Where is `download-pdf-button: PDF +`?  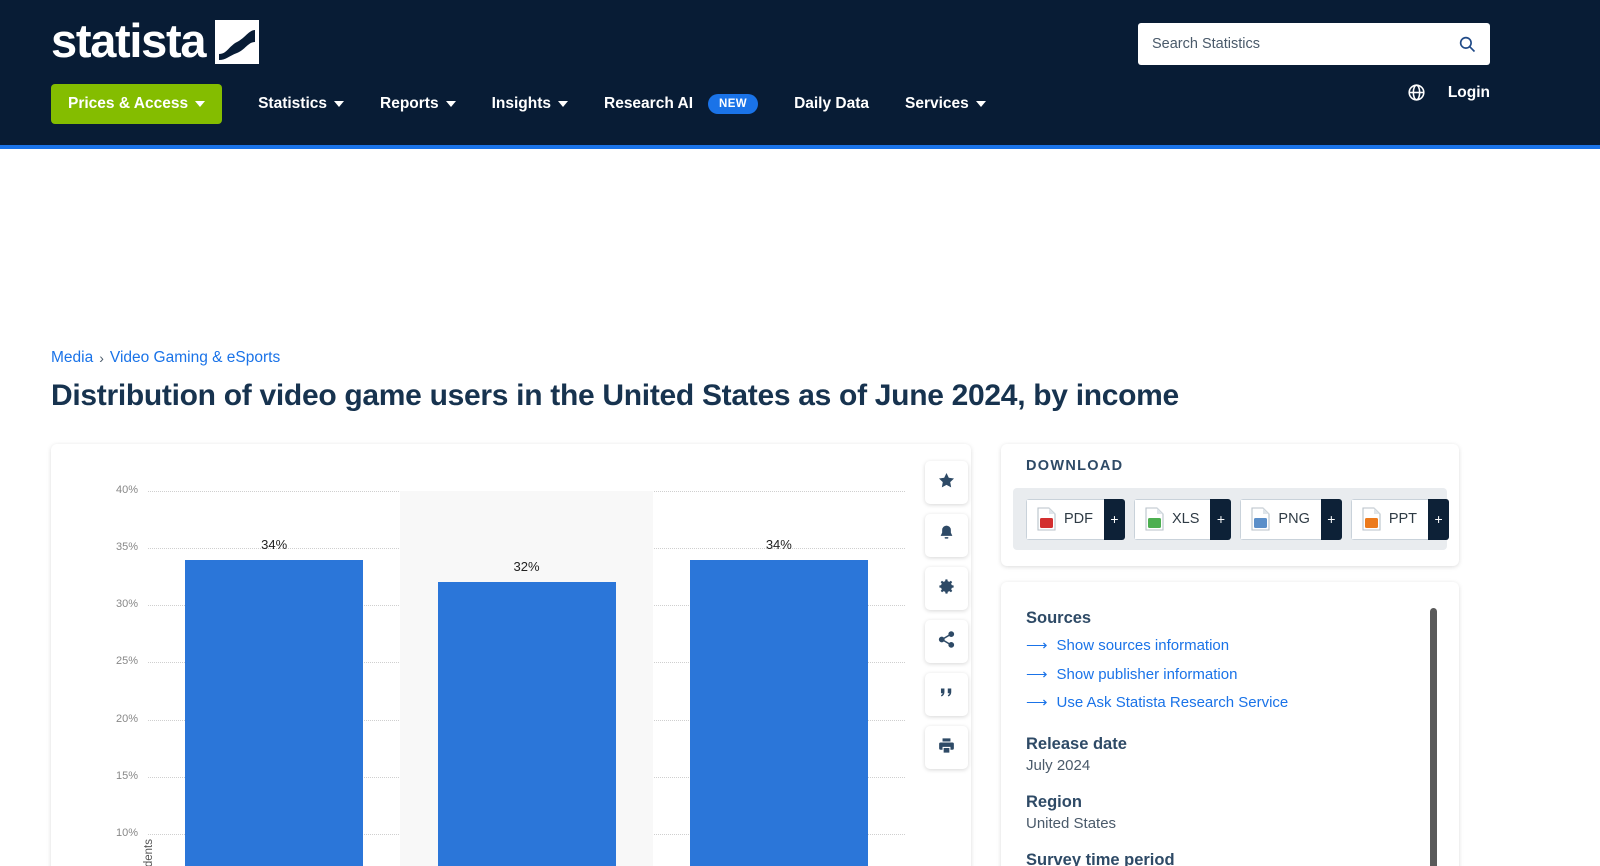
download-pdf-button: PDF + is located at coordinates (1075, 519).